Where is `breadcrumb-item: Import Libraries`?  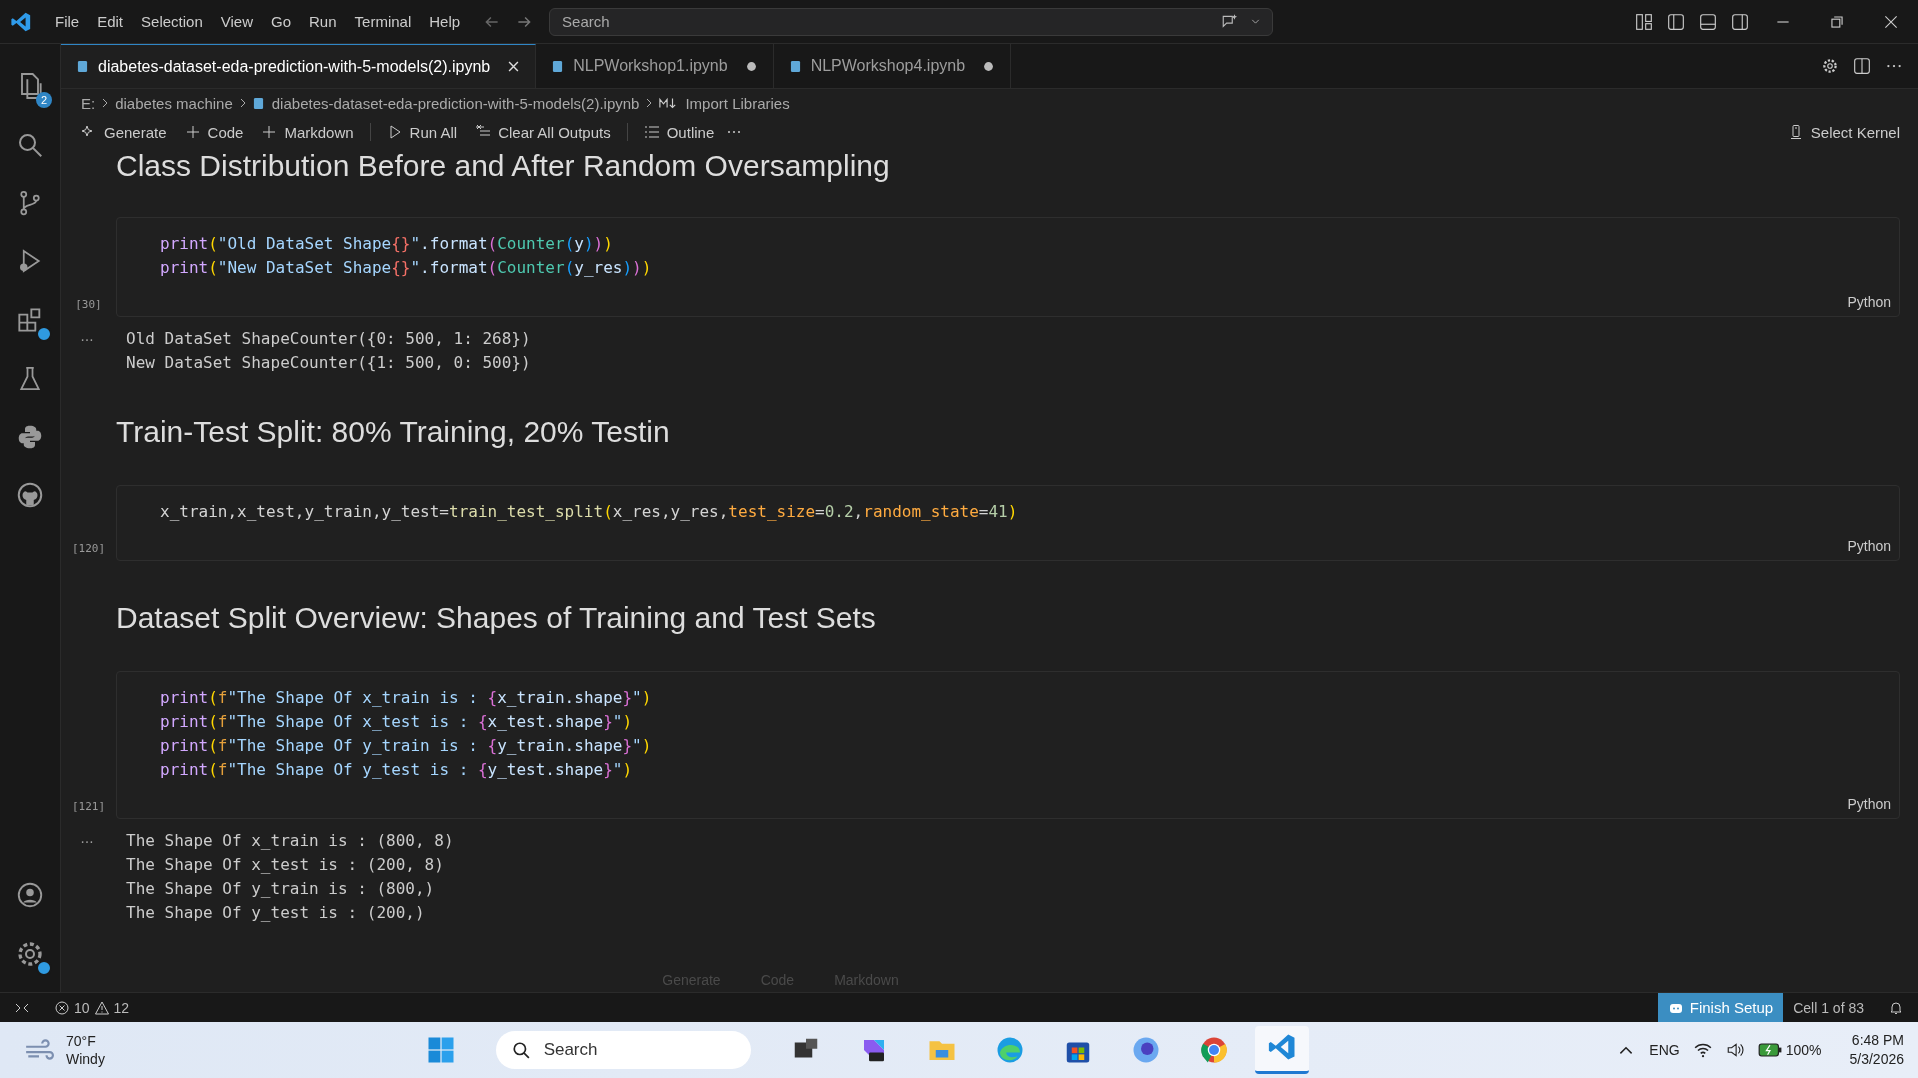
breadcrumb-item: Import Libraries is located at coordinates (724, 103).